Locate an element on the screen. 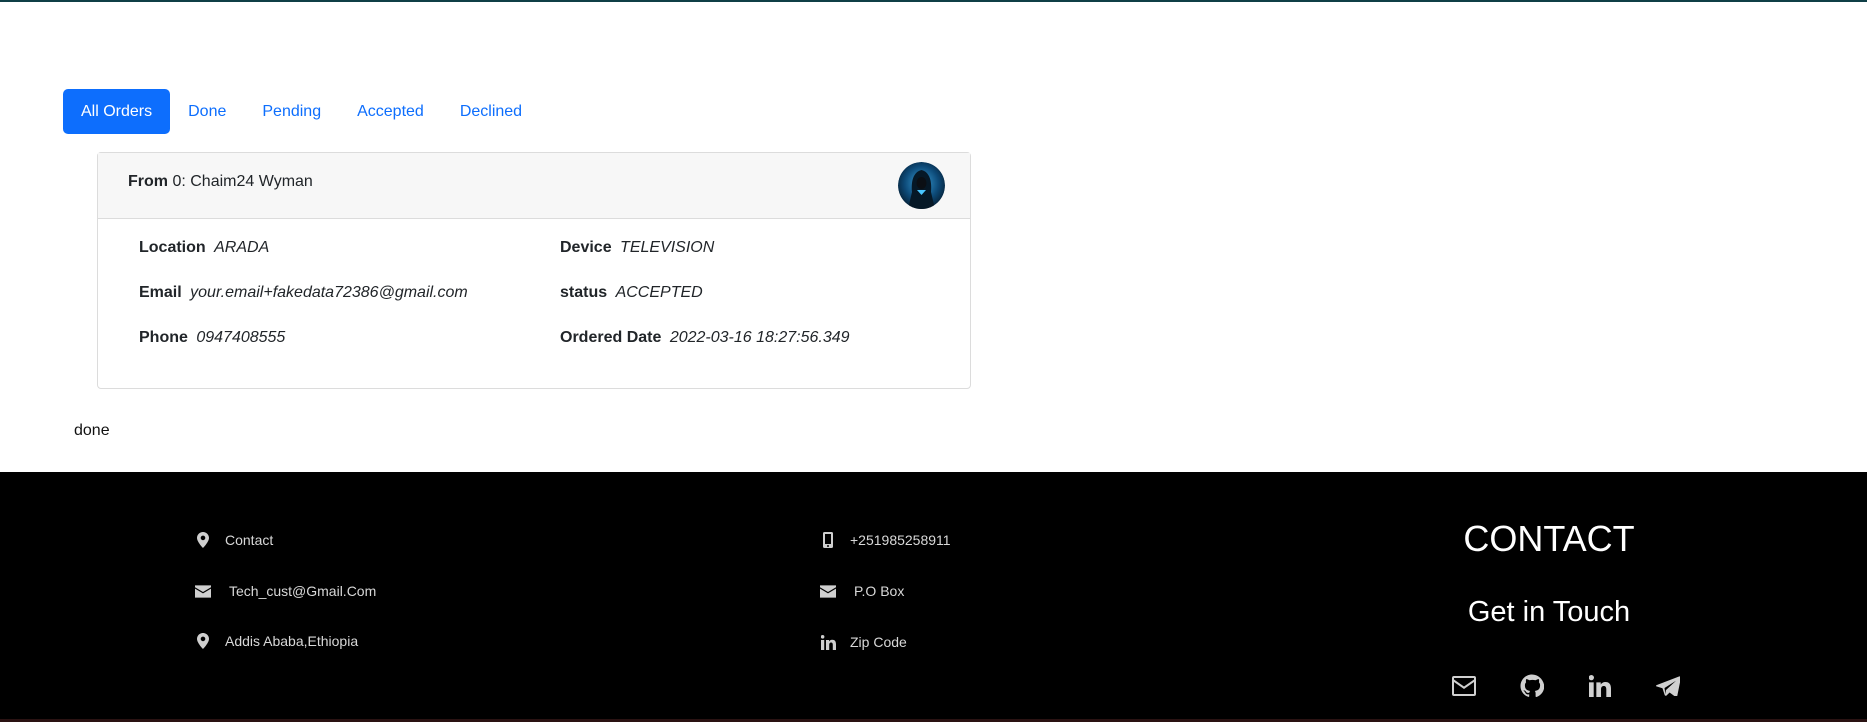 This screenshot has height=722, width=1867. footer-address-item: Addis Ababa,Ethiopia is located at coordinates (276, 641).